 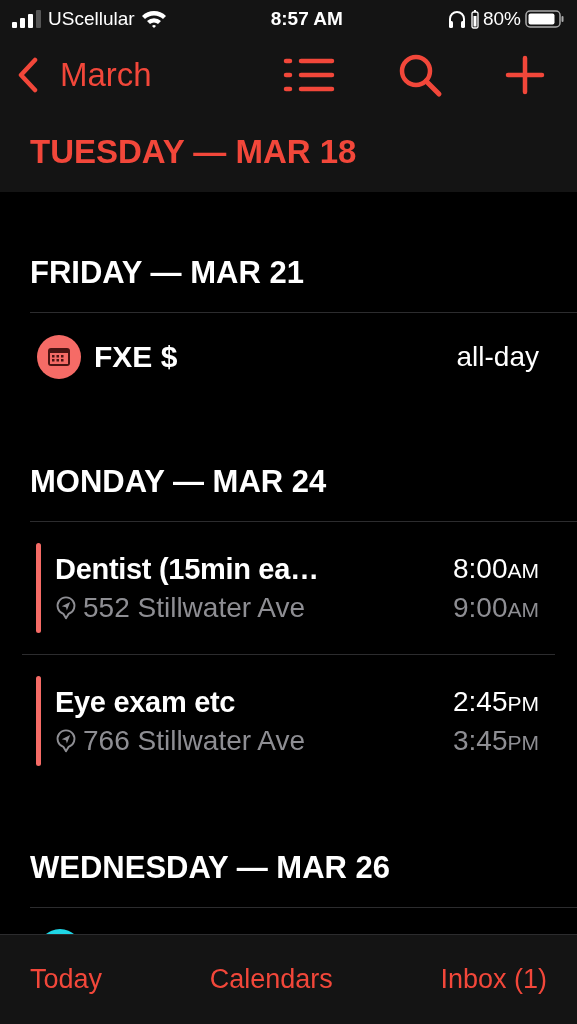 What do you see at coordinates (496, 569) in the screenshot?
I see `start-time: 8:00AM` at bounding box center [496, 569].